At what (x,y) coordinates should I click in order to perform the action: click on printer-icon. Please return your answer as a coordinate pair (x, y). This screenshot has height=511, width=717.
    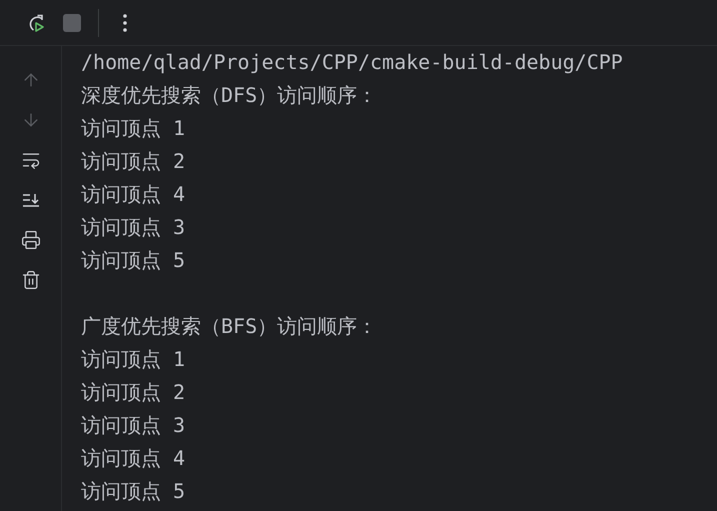
    Looking at the image, I should click on (30, 240).